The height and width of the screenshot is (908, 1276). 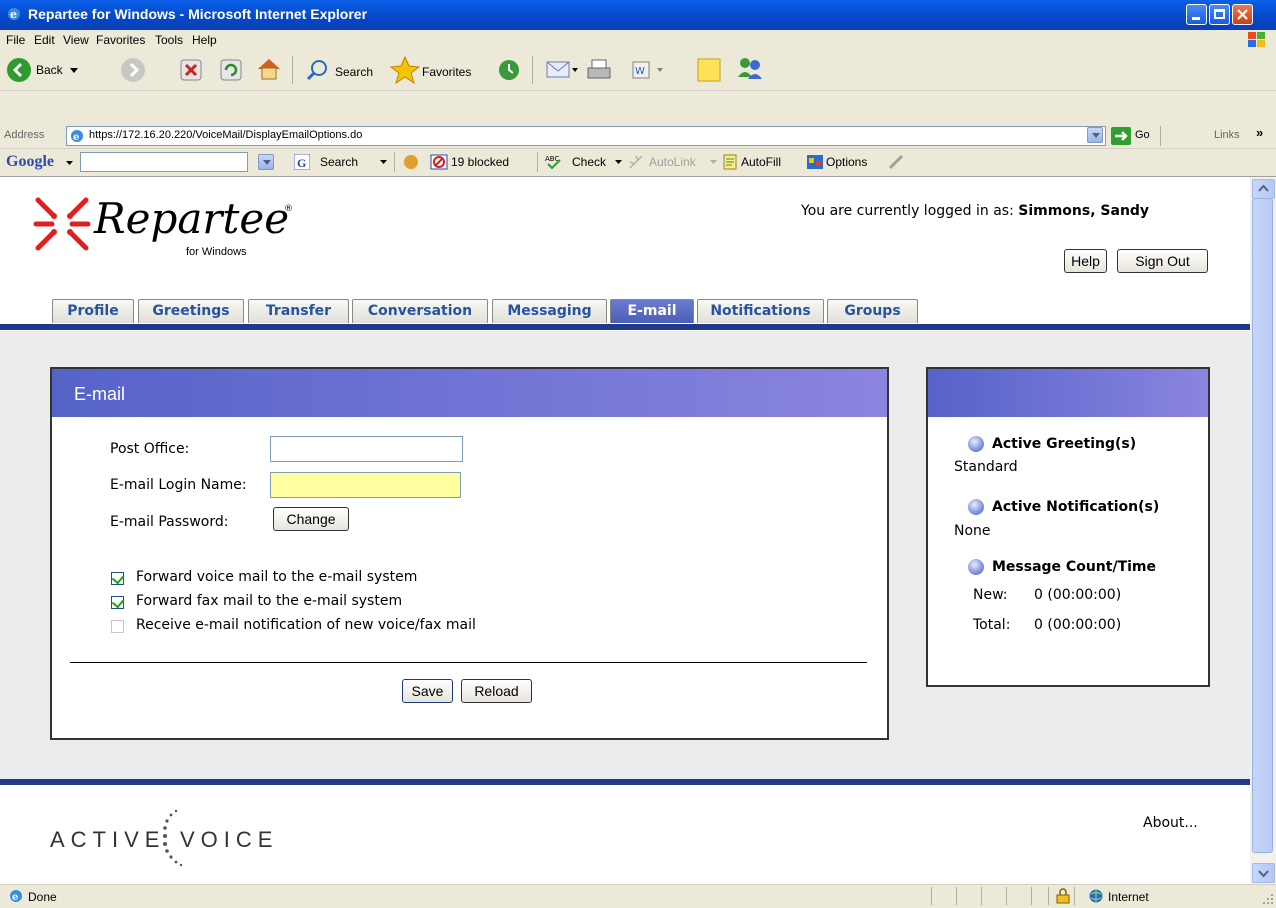 I want to click on standard-toolbar: Back Search Favorites W, so click(x=638, y=70).